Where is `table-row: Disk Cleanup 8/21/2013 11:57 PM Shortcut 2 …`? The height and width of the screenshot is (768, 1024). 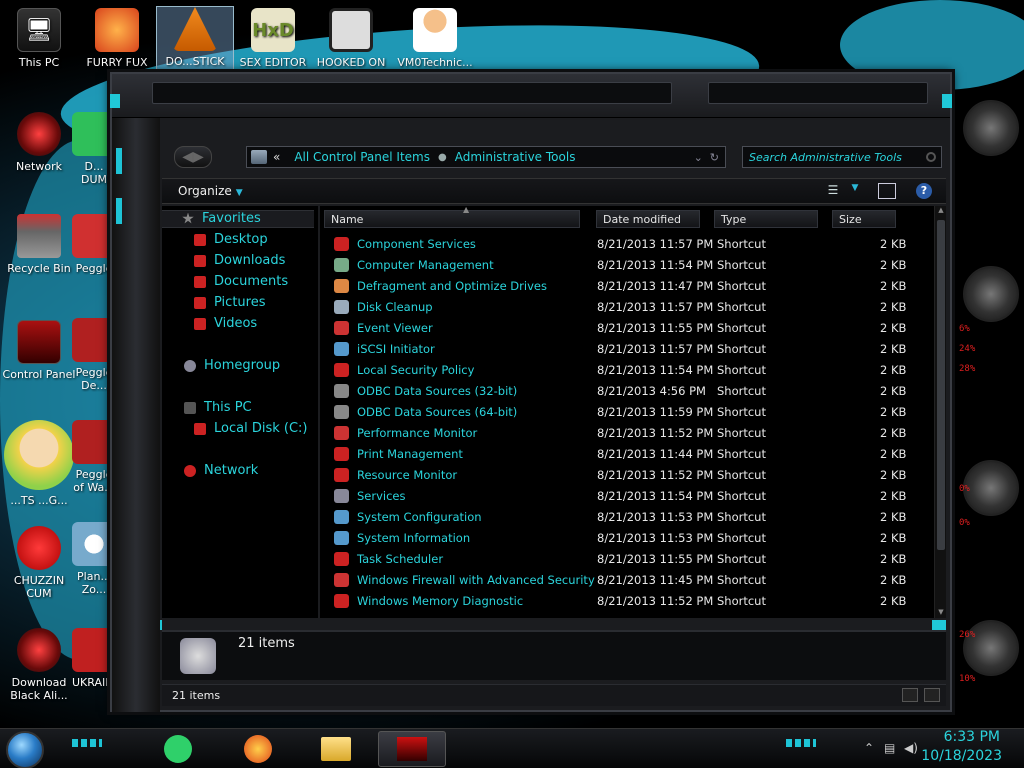
table-row: Disk Cleanup 8/21/2013 11:57 PM Shortcut 2 … is located at coordinates (620, 307).